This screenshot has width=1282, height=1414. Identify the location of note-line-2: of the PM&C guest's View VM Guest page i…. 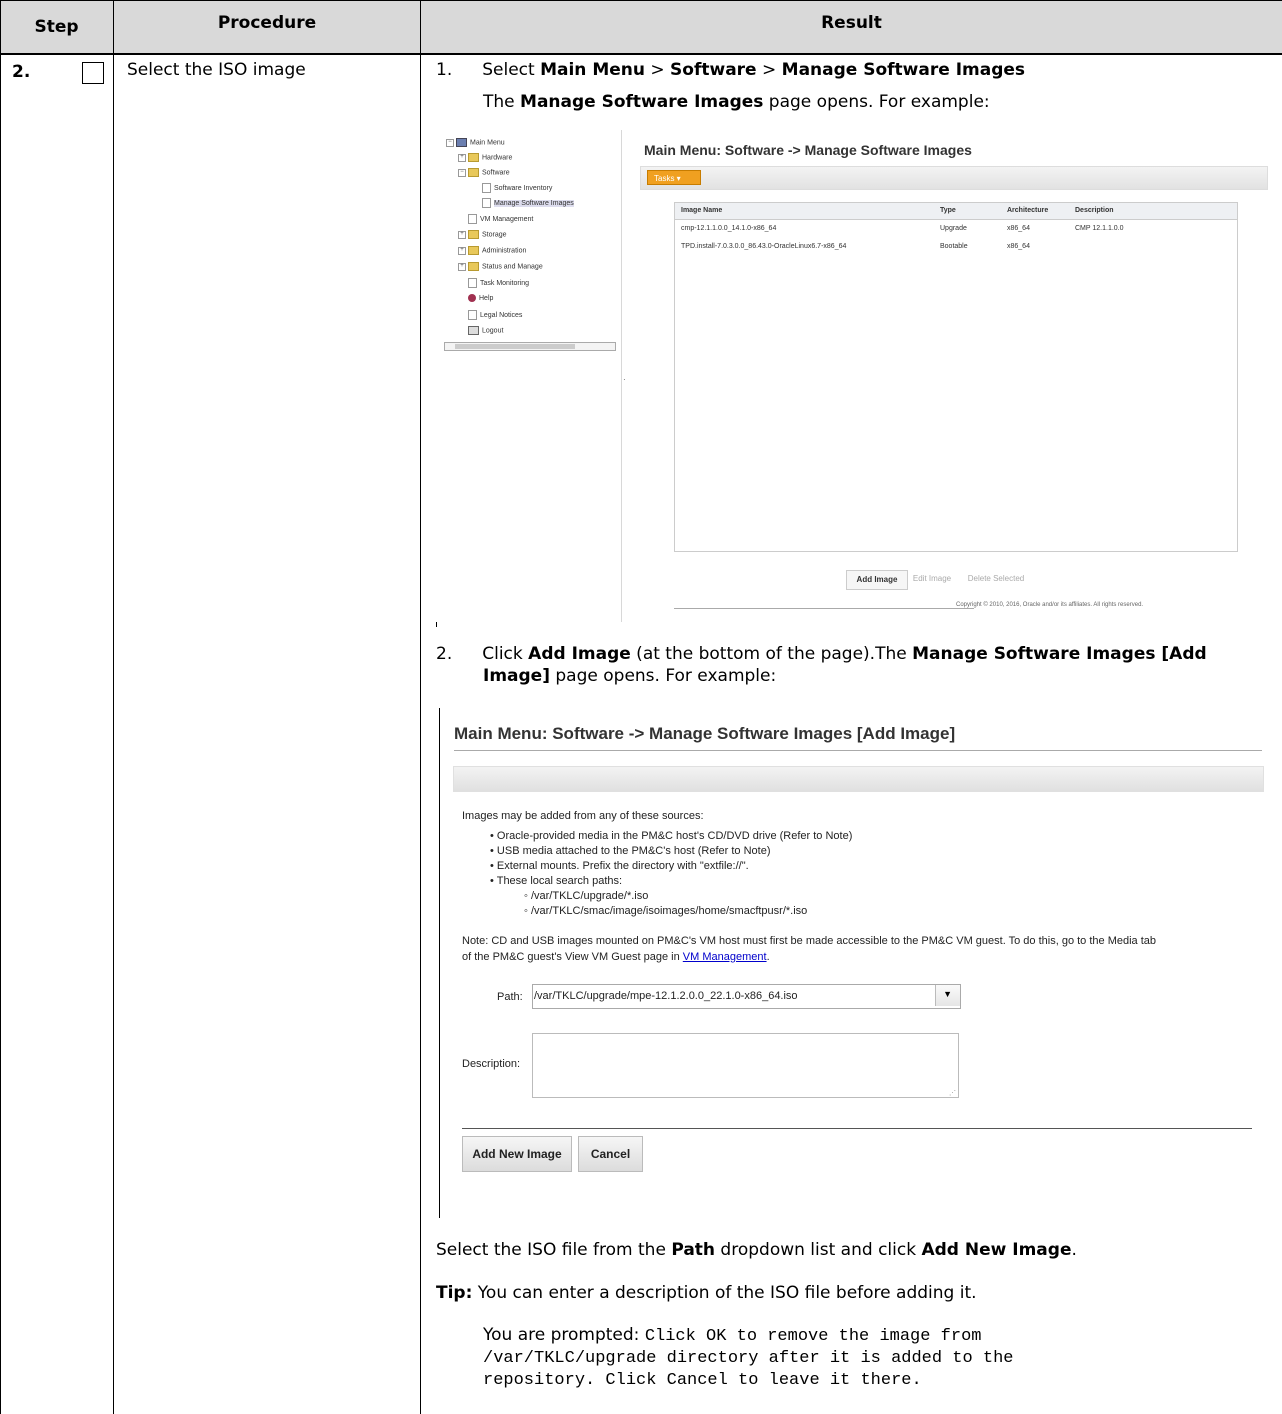
(616, 957).